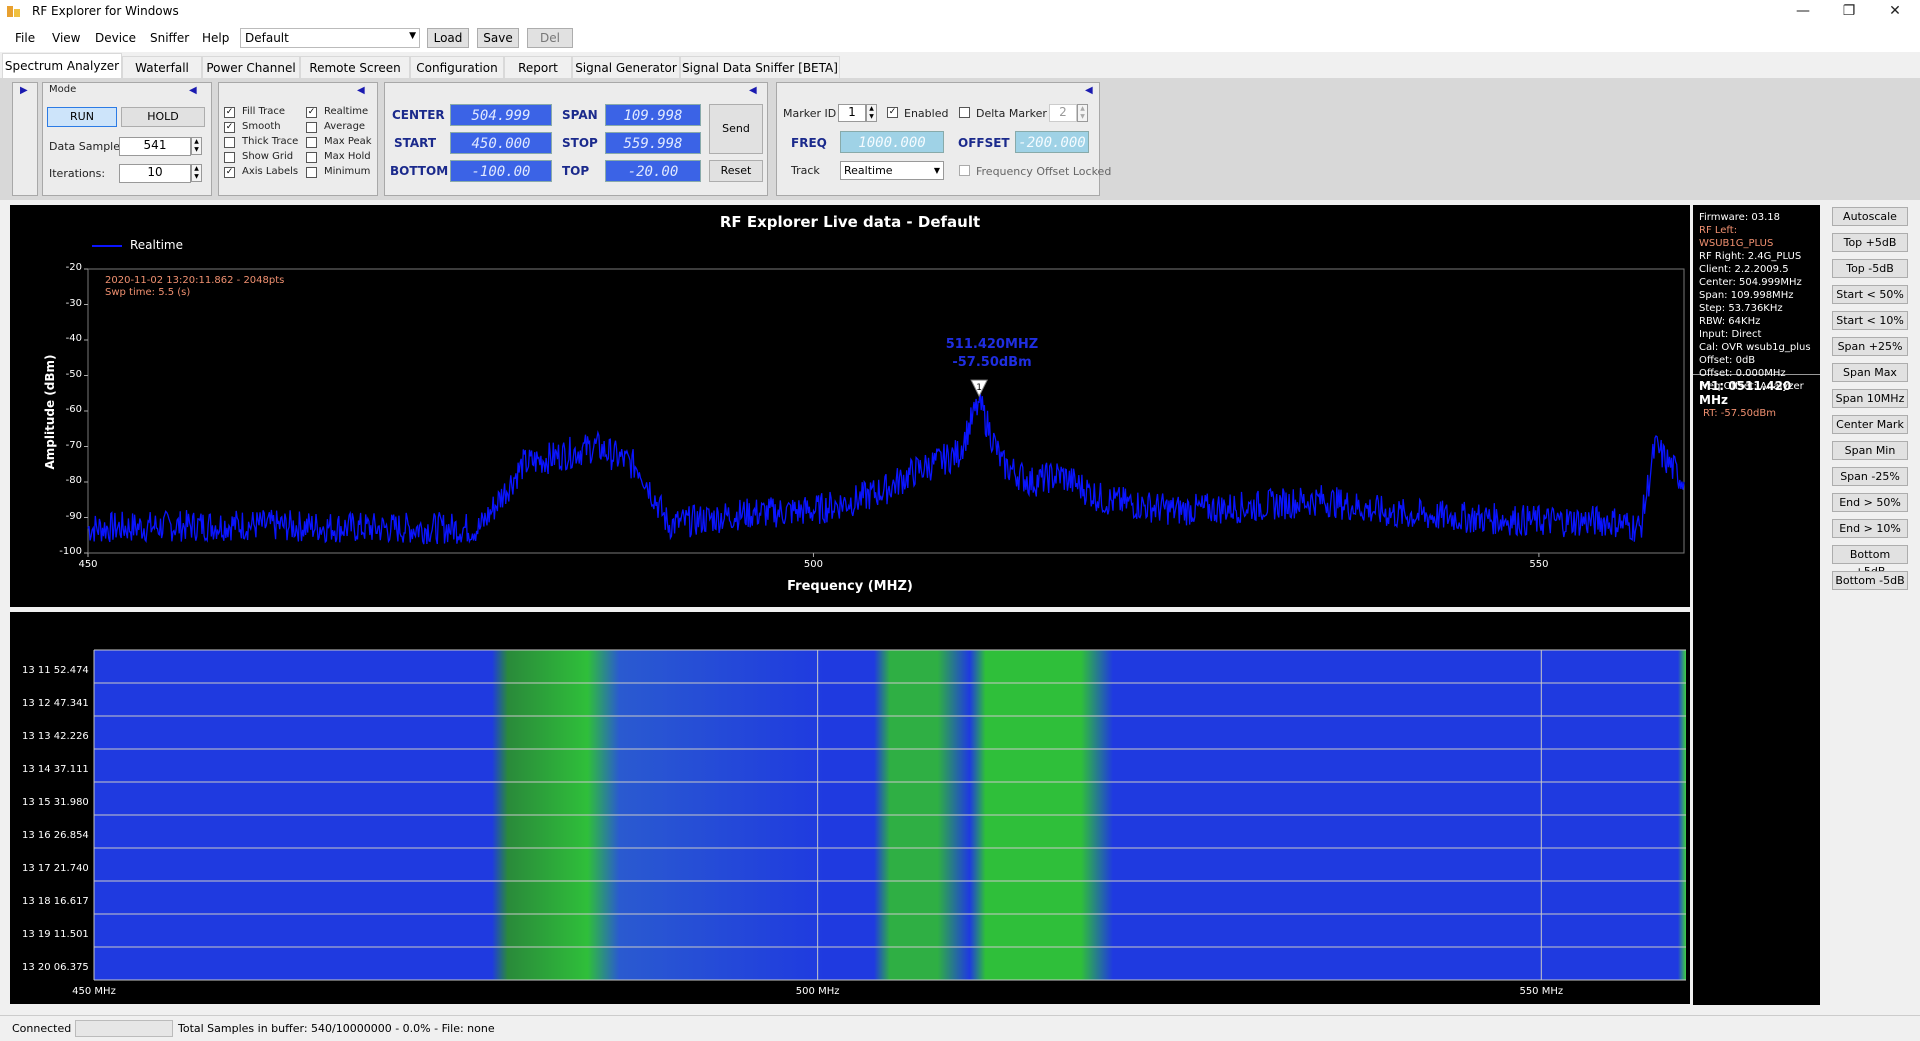  What do you see at coordinates (1740, 217) in the screenshot?
I see `firmware-text: Firmware: 03.18` at bounding box center [1740, 217].